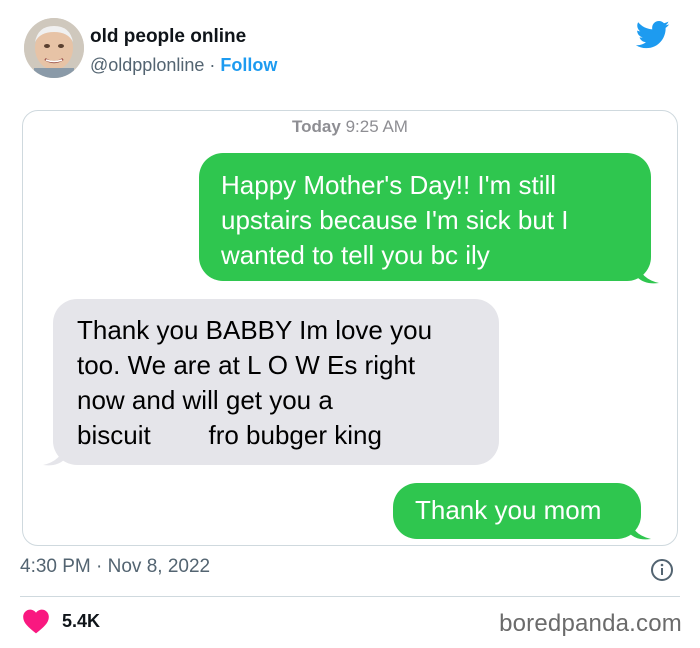  Describe the element at coordinates (54, 455) in the screenshot. I see `received-bubble-tail` at that location.